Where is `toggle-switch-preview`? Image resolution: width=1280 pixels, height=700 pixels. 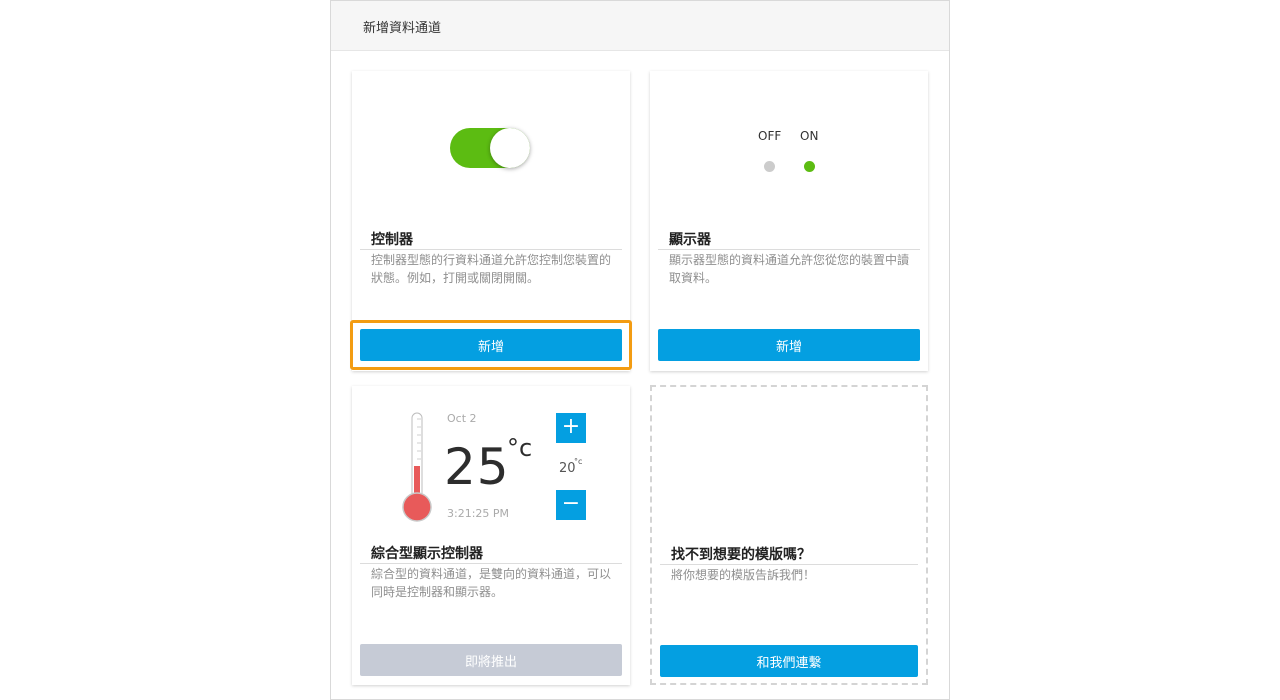
toggle-switch-preview is located at coordinates (490, 148).